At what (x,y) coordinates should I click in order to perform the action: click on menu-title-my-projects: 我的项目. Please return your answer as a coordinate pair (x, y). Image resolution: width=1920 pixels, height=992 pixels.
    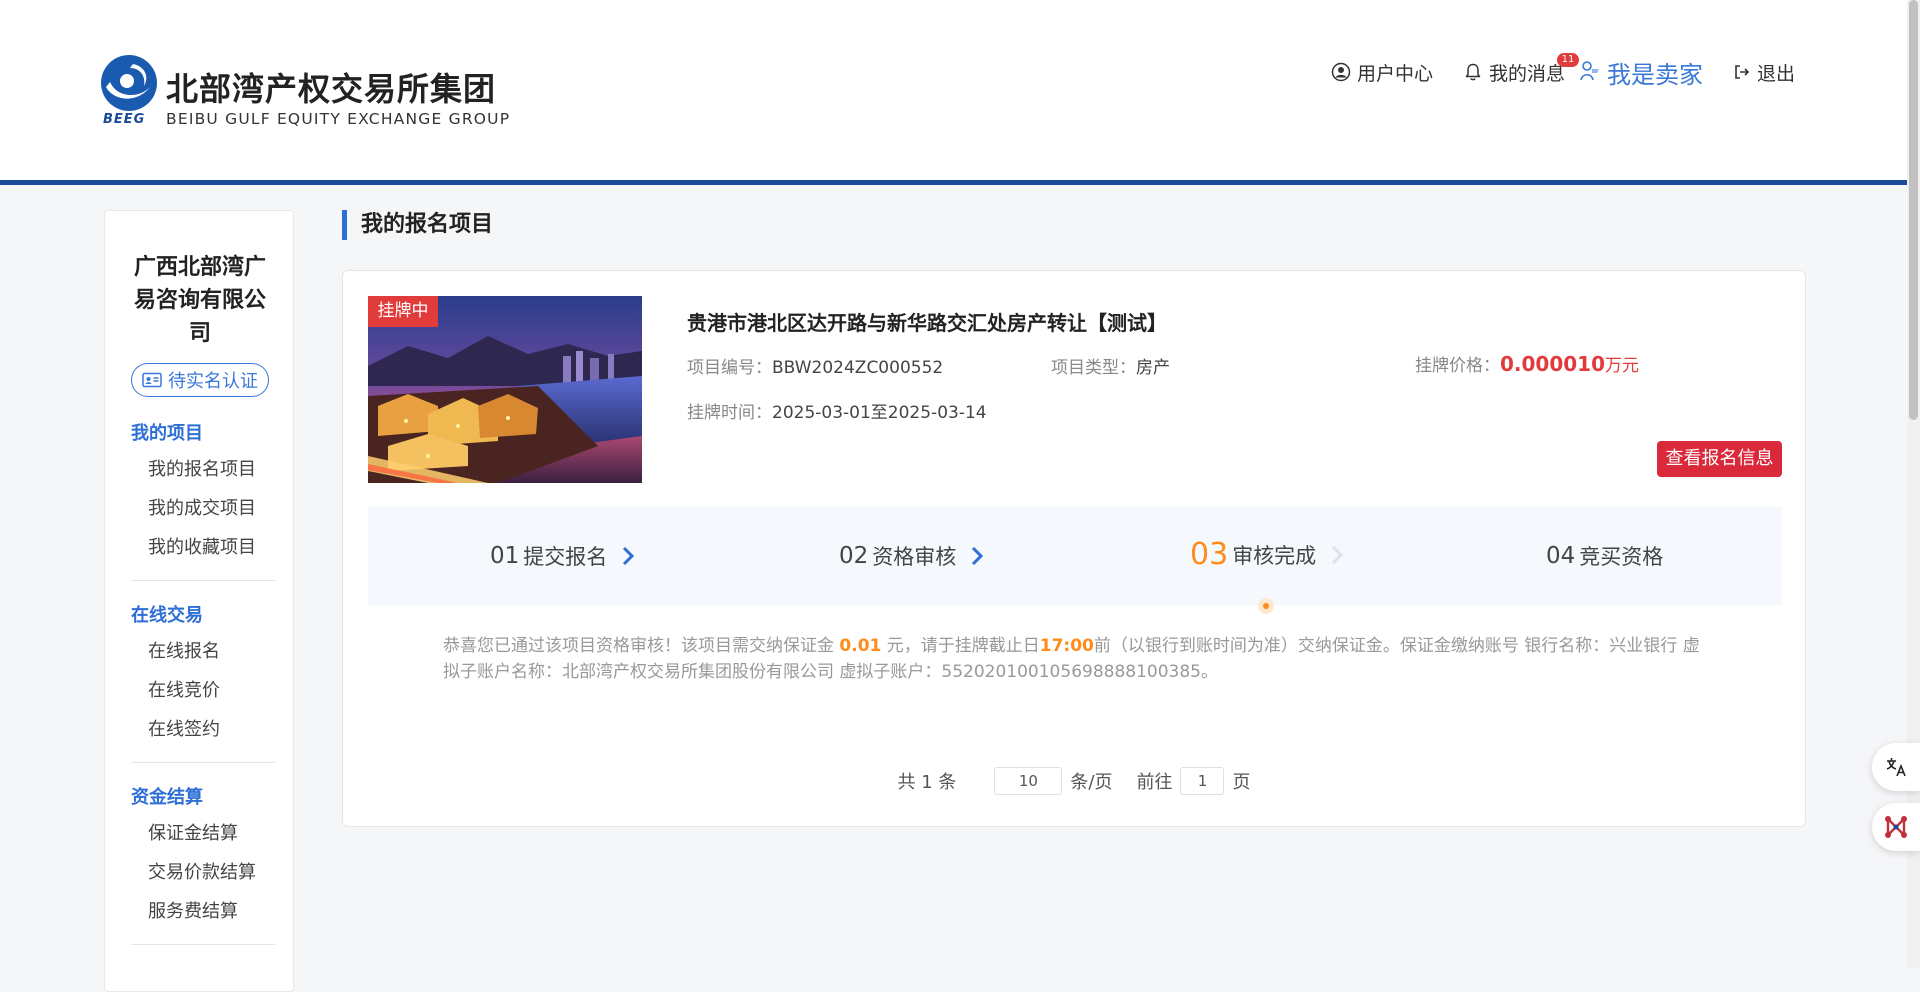
    Looking at the image, I should click on (167, 433).